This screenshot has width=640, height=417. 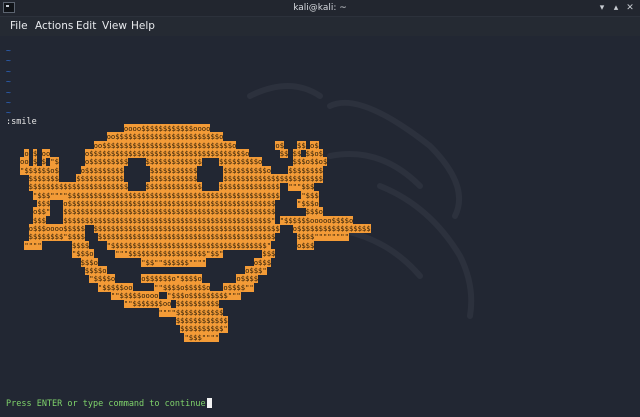 What do you see at coordinates (143, 26) in the screenshot?
I see `menu-help: Help` at bounding box center [143, 26].